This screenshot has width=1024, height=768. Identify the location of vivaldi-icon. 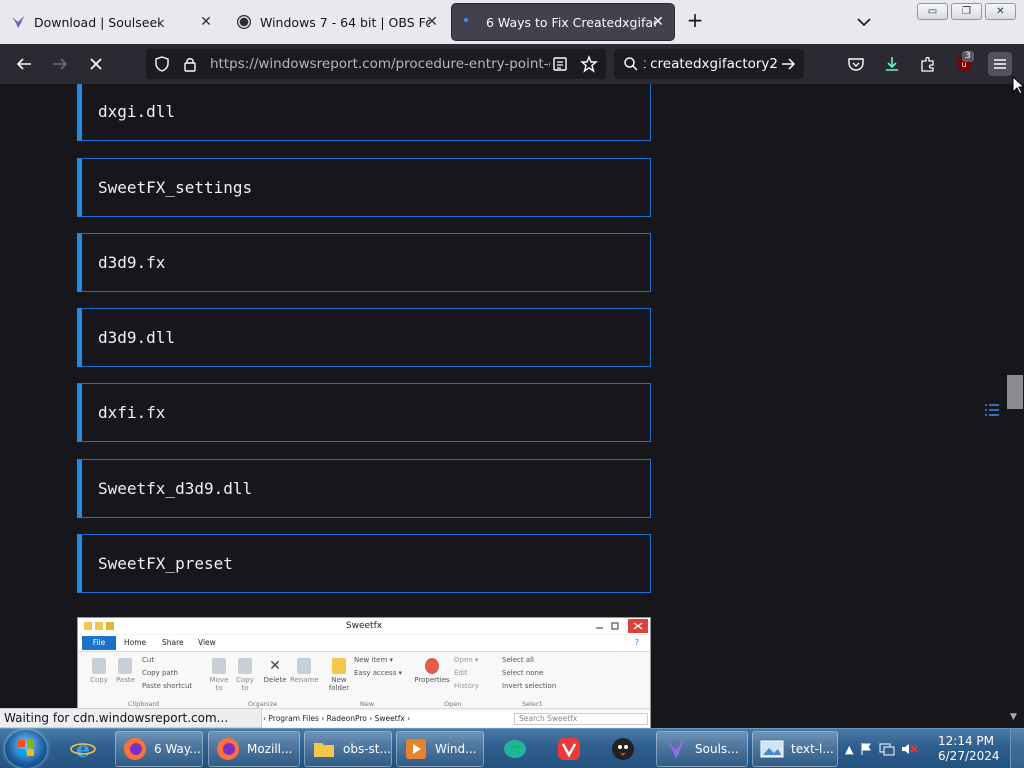
(569, 749).